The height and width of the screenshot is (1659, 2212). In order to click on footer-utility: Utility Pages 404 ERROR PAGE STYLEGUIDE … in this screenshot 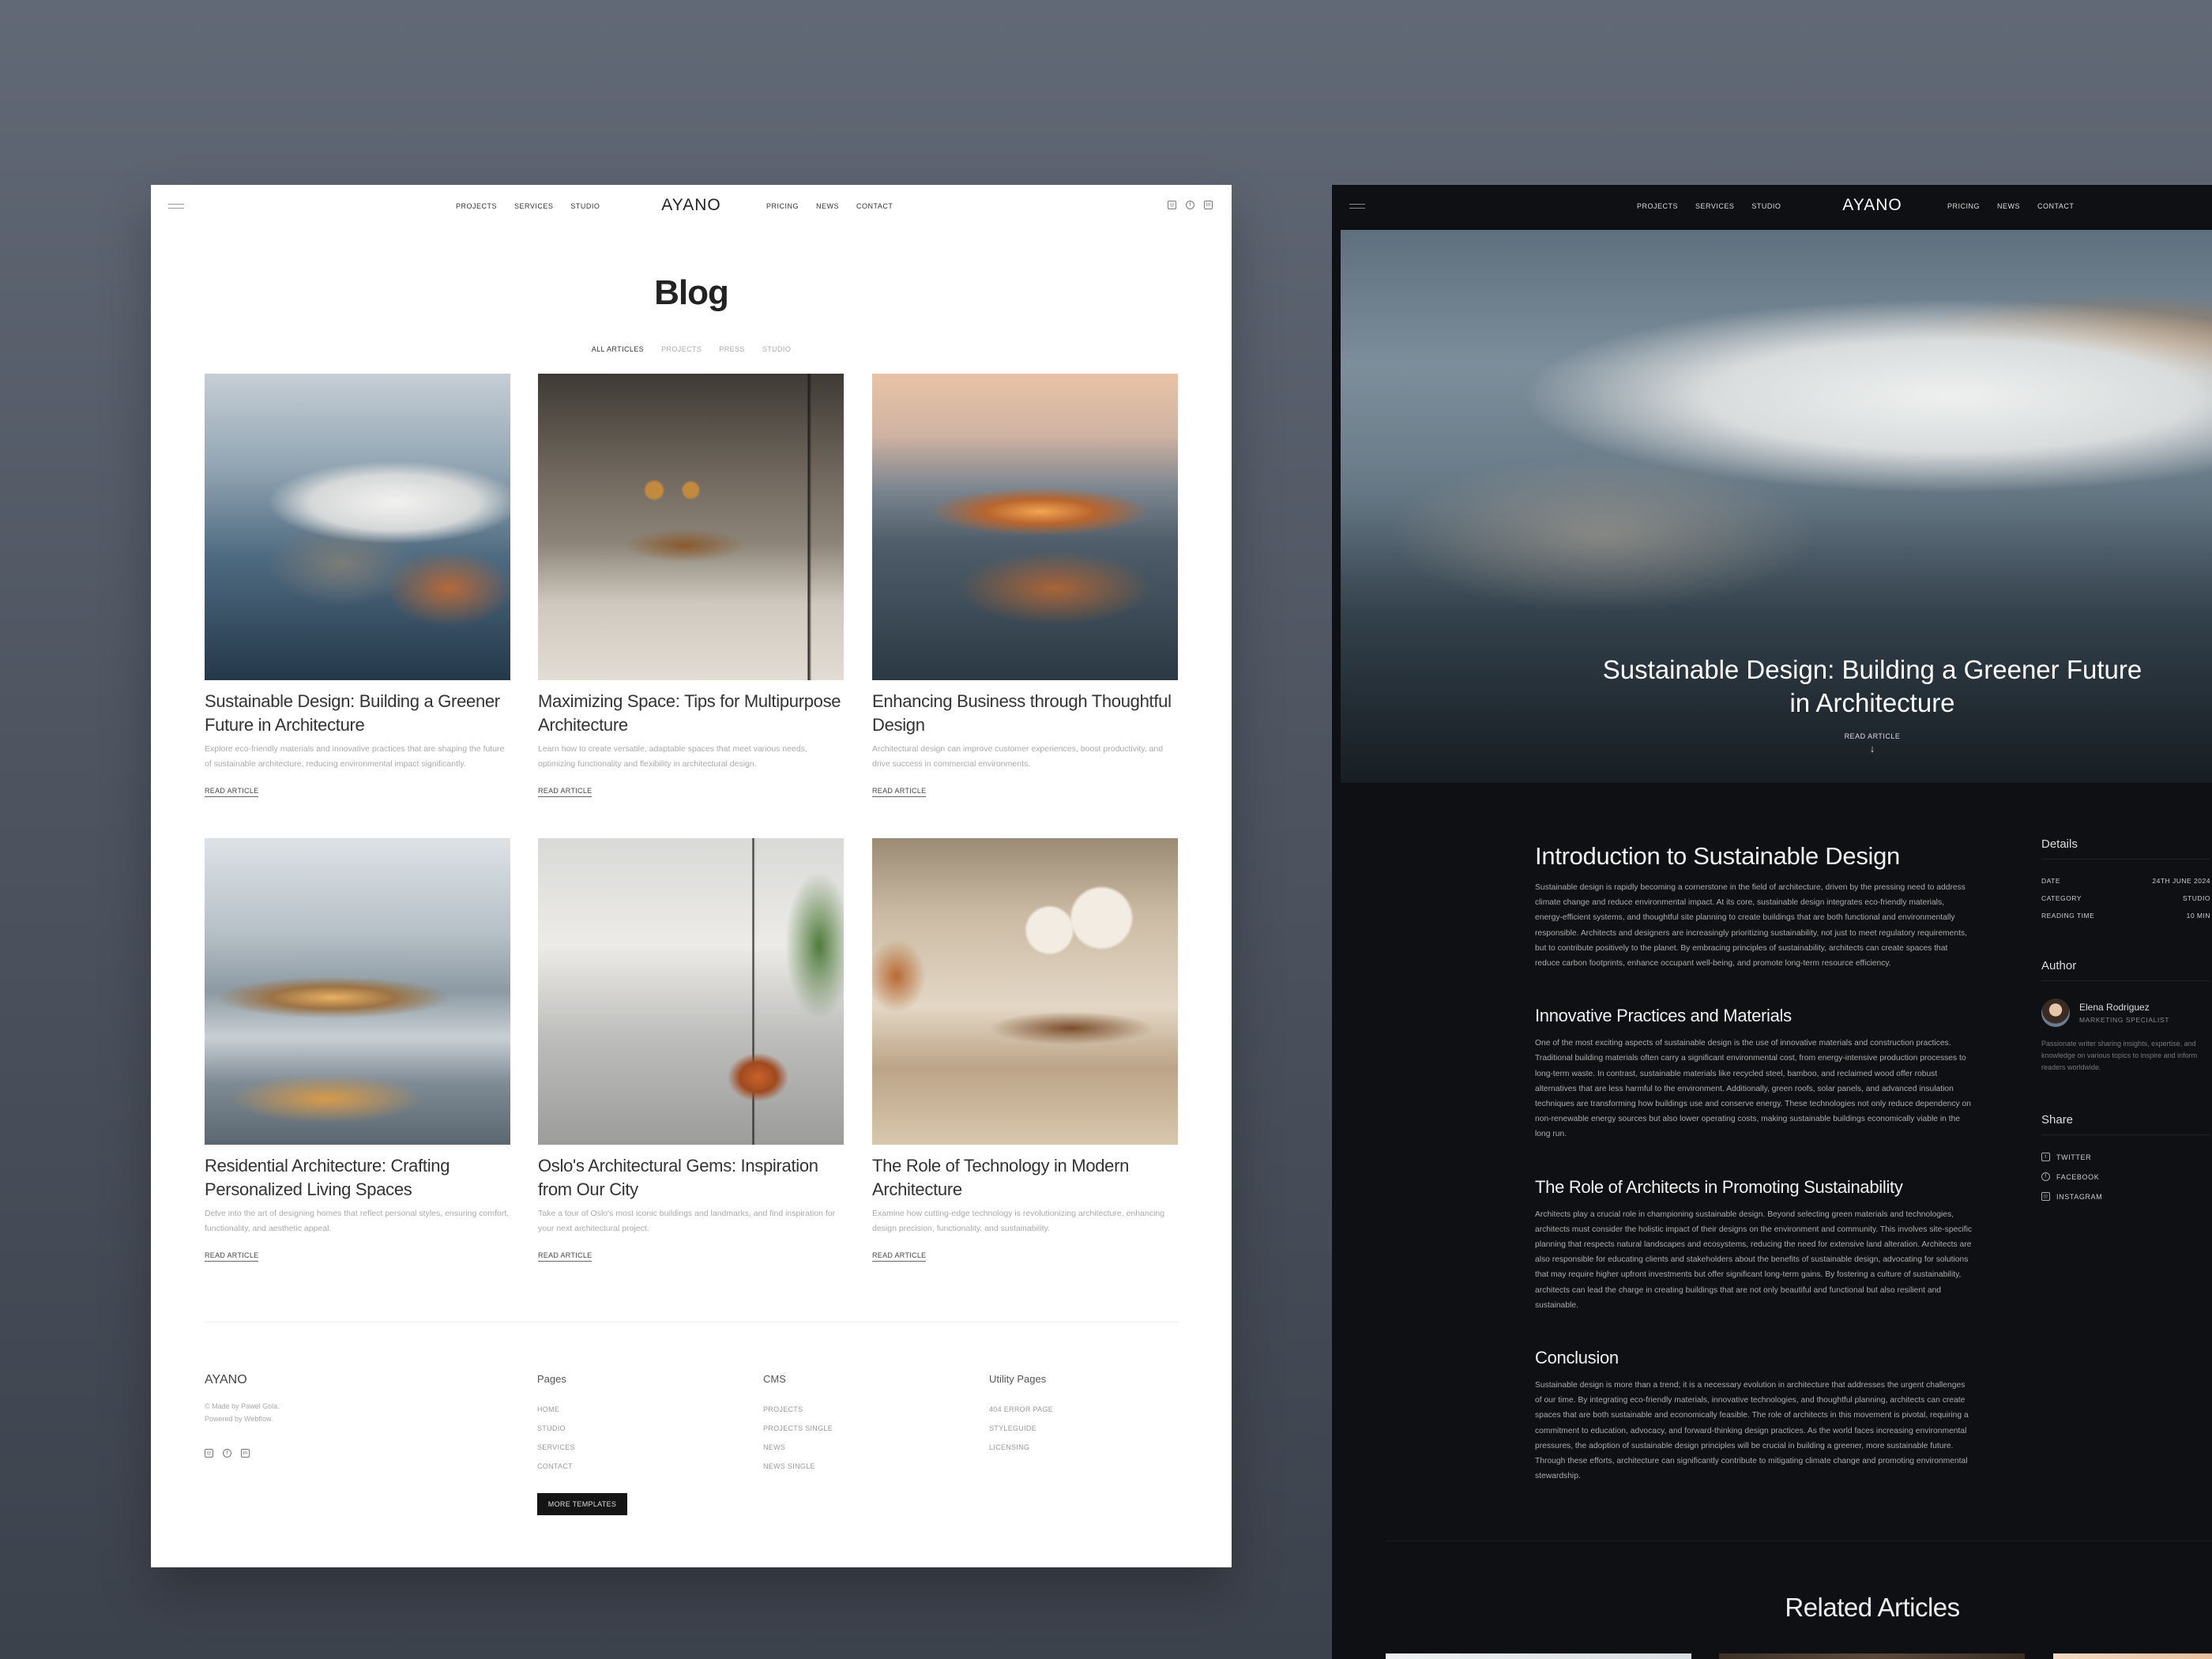, I will do `click(1021, 1418)`.